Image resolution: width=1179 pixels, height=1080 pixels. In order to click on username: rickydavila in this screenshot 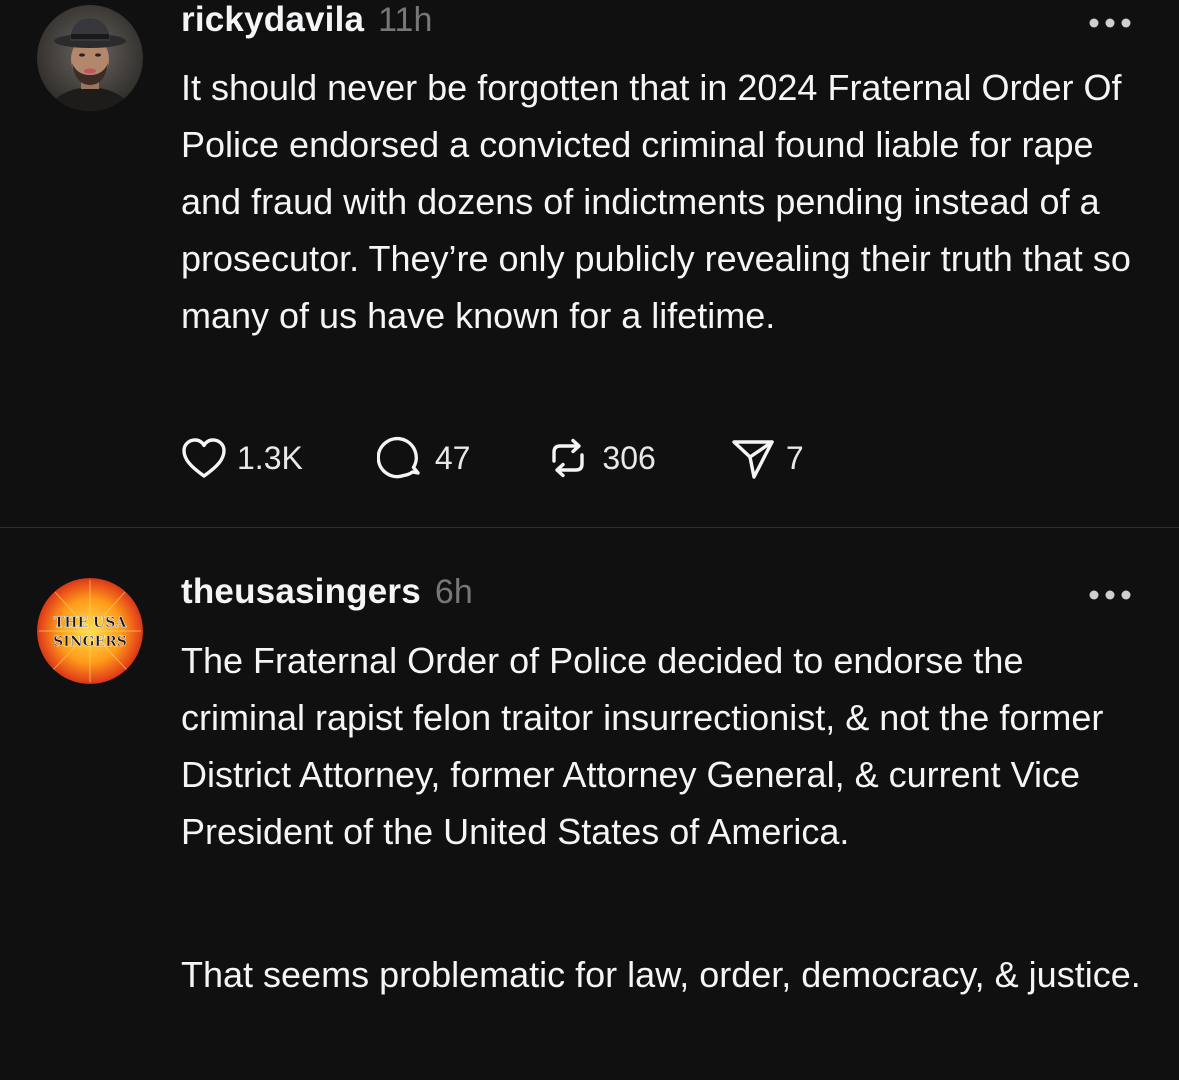, I will do `click(272, 20)`.